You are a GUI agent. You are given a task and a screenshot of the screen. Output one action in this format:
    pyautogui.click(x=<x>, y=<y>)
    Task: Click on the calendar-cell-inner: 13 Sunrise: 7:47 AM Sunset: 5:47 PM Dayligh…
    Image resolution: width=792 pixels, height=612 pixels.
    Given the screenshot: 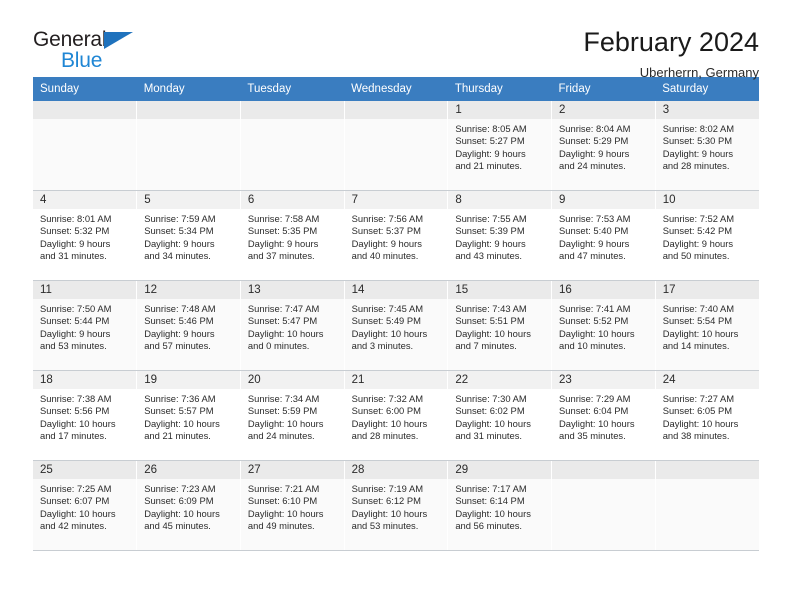 What is the action you would take?
    pyautogui.click(x=292, y=325)
    